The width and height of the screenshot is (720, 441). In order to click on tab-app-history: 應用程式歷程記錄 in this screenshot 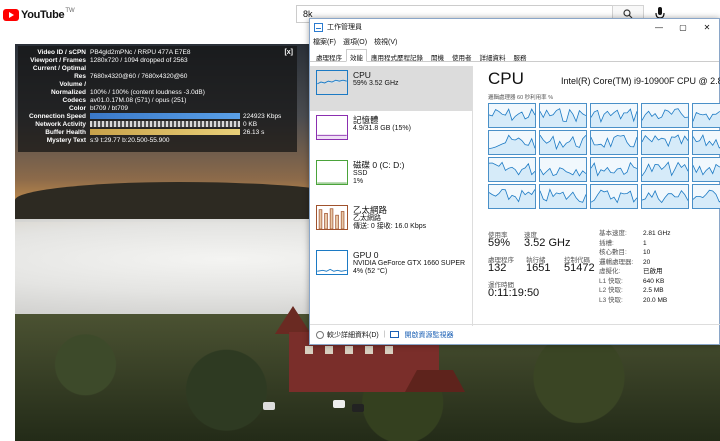, I will do `click(397, 55)`.